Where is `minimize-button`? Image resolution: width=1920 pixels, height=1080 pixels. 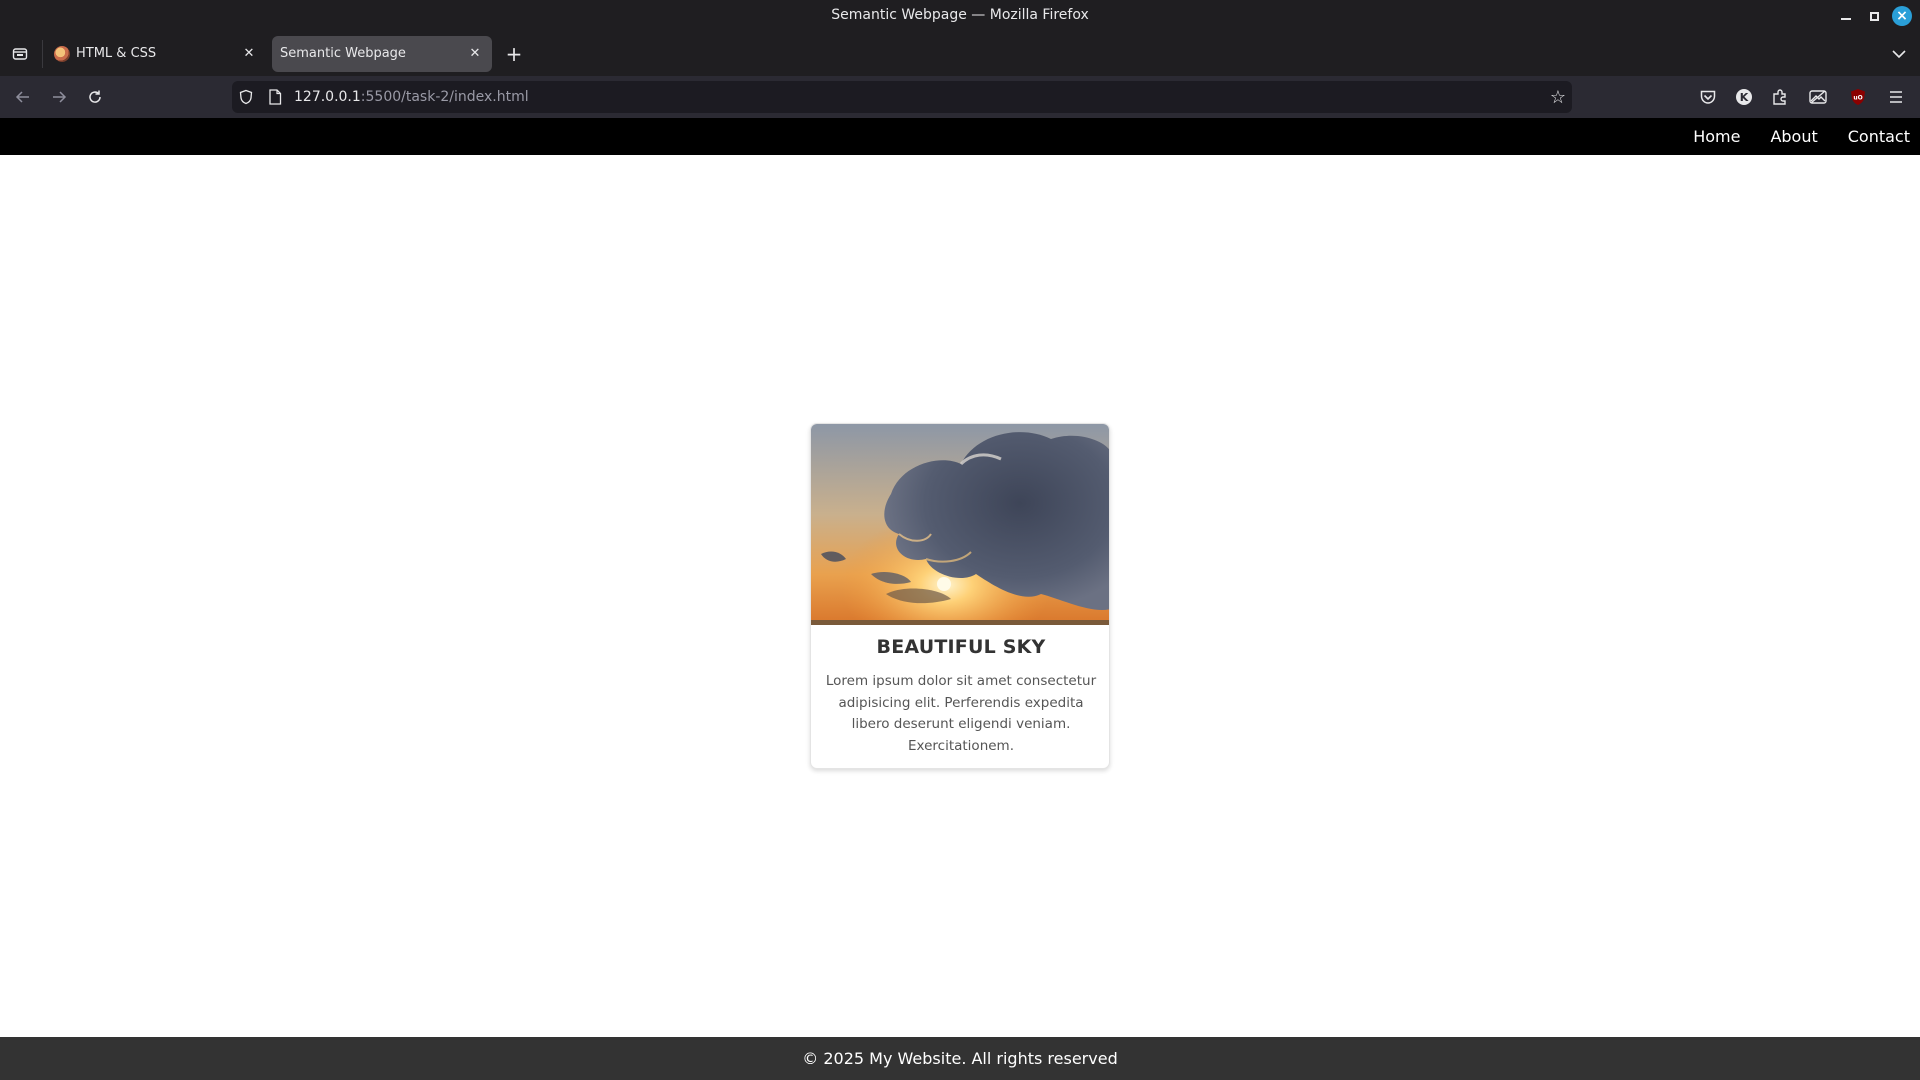 minimize-button is located at coordinates (1846, 16).